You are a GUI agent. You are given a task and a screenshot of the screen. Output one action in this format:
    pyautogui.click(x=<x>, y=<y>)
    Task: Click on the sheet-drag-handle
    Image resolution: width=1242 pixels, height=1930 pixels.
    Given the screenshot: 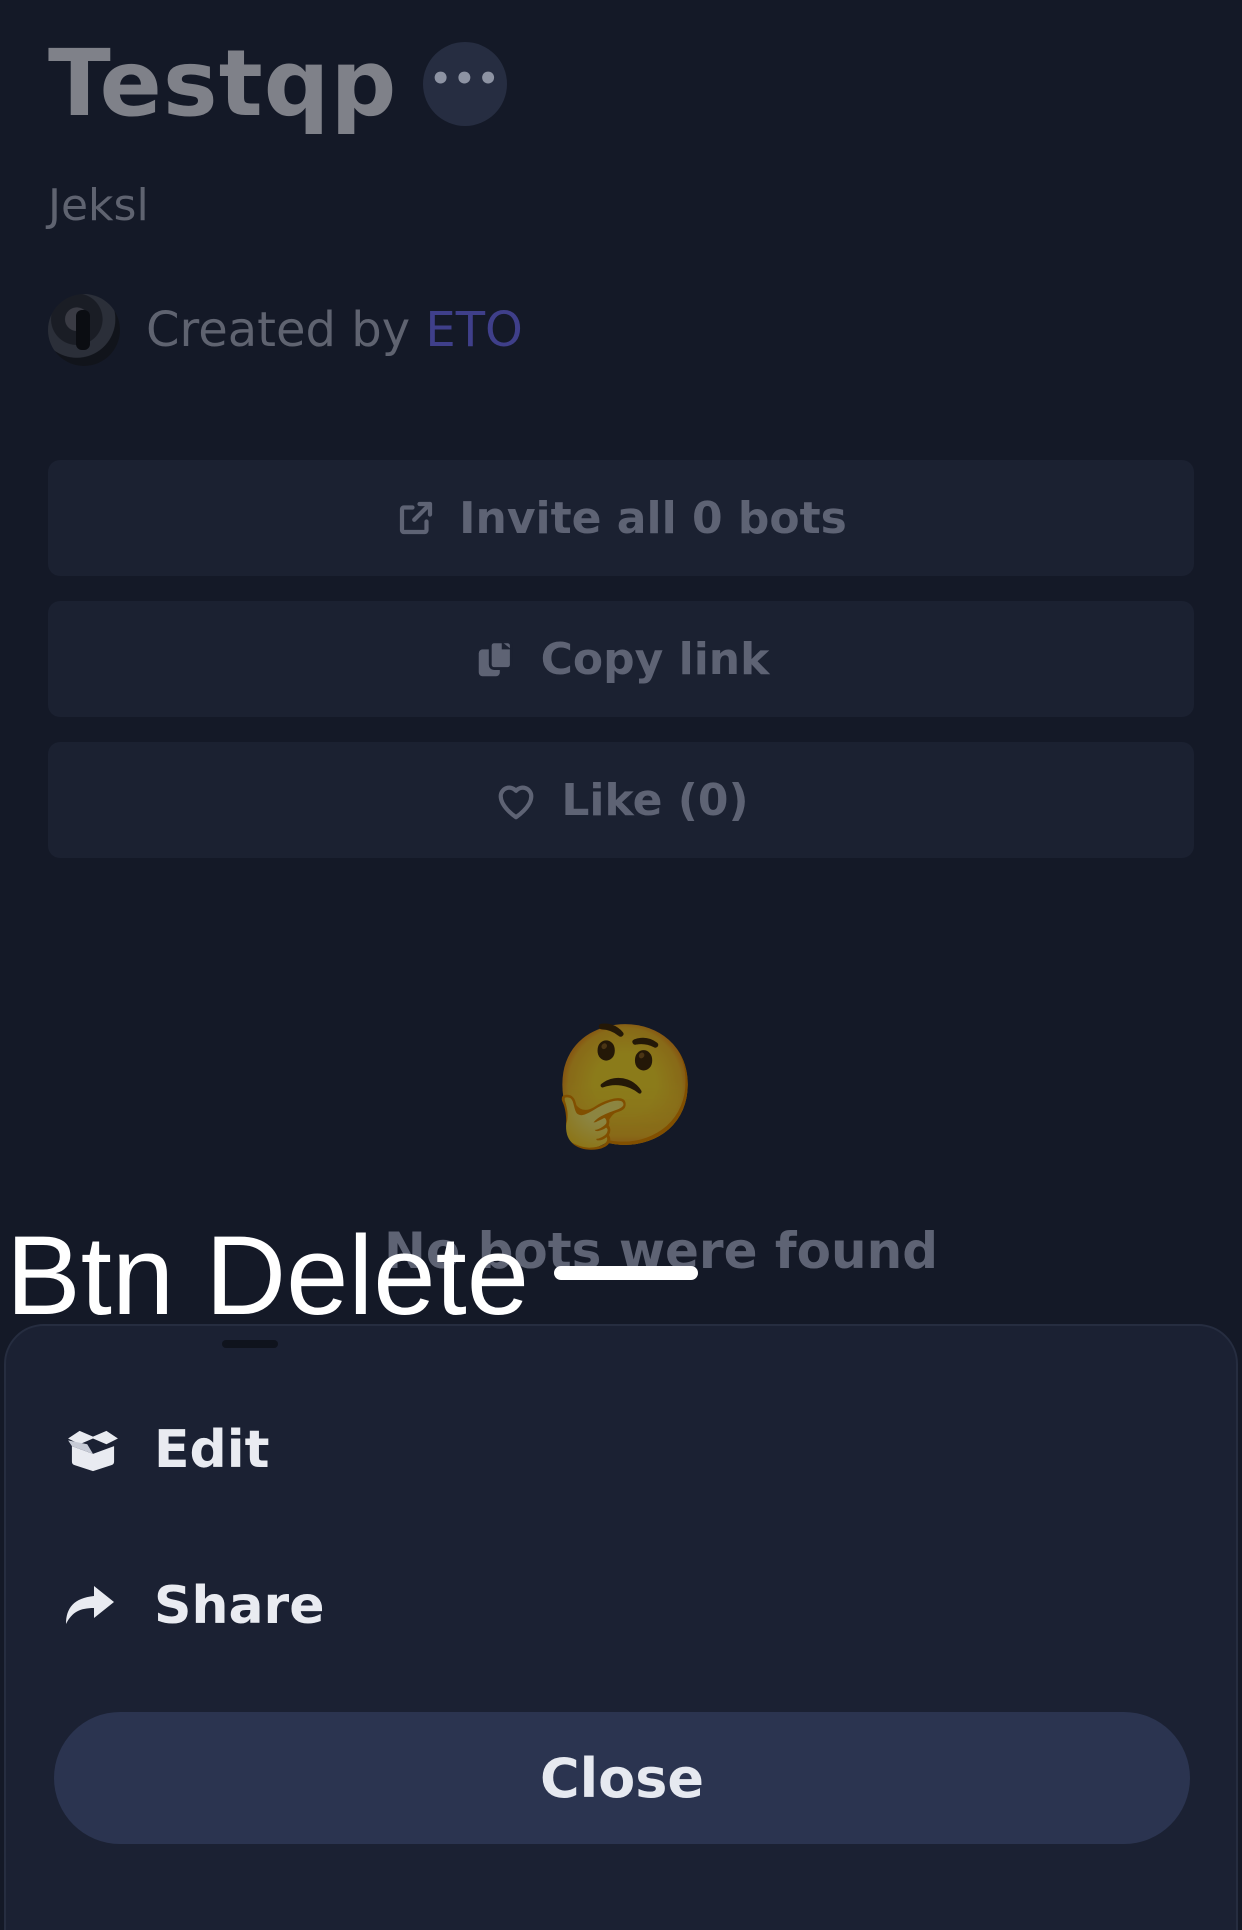 What is the action you would take?
    pyautogui.click(x=626, y=1273)
    